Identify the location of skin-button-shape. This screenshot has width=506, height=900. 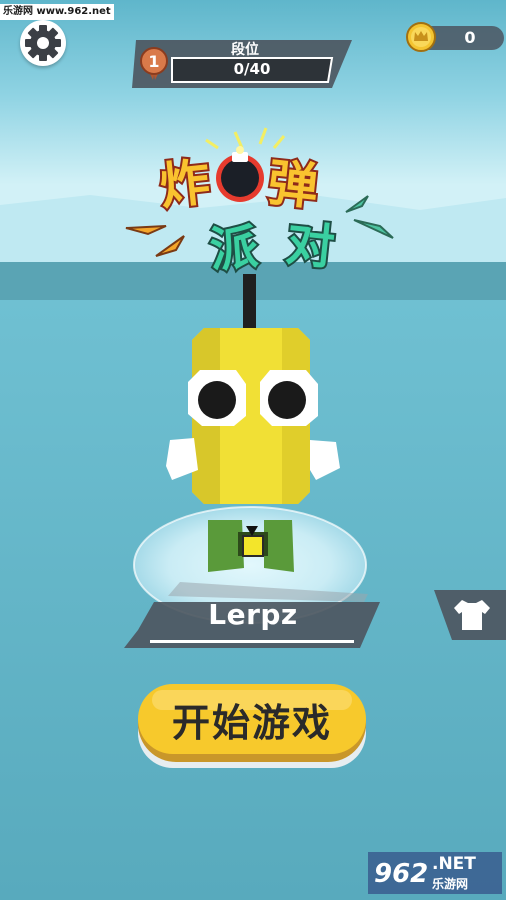
(470, 615).